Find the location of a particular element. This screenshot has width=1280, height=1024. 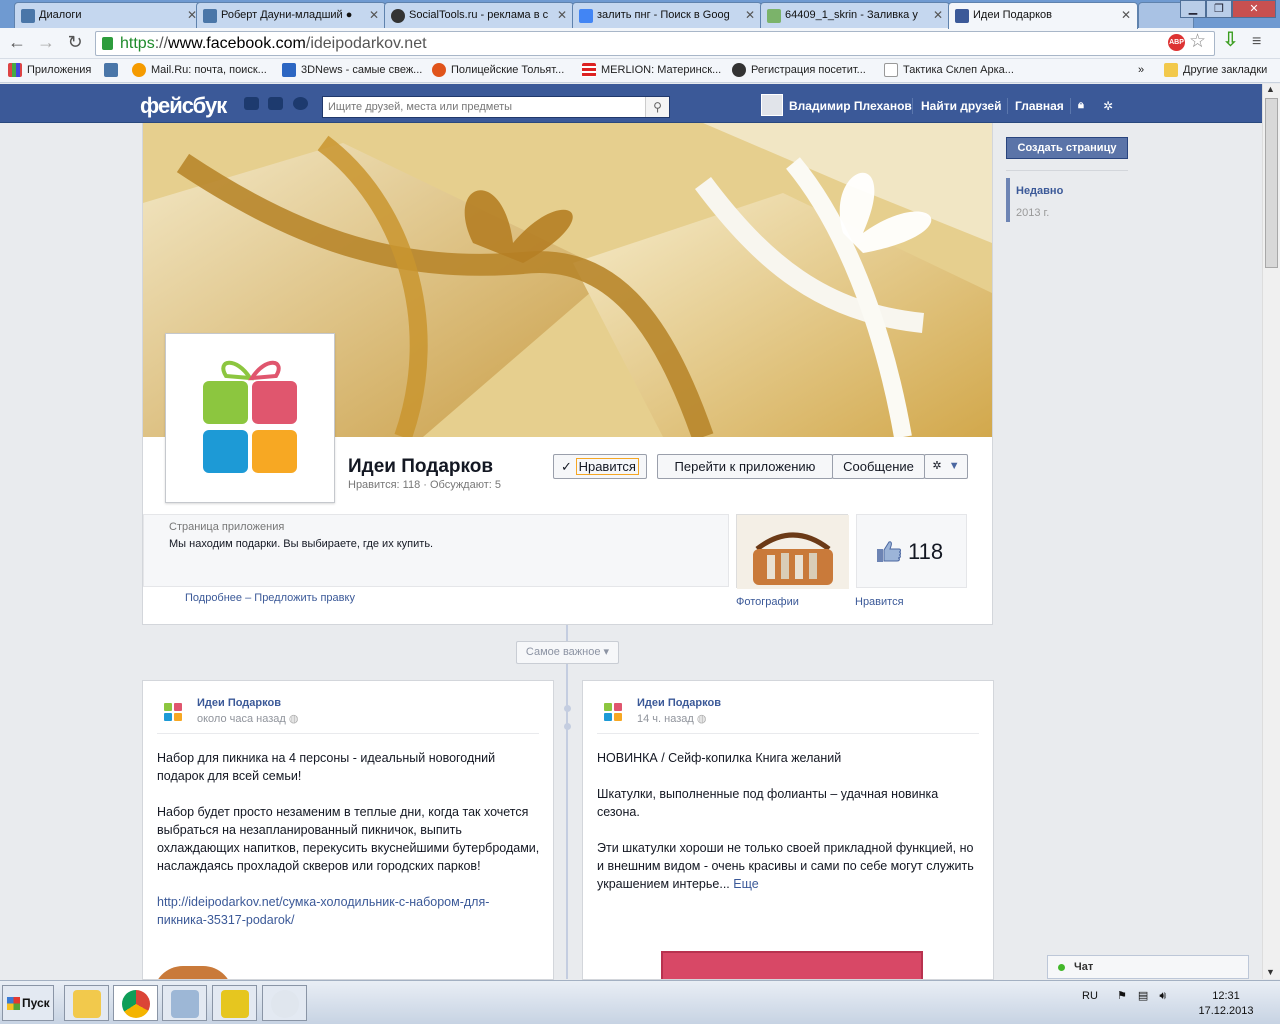

chrome-menu-icon: ≡ is located at coordinates (1256, 42).